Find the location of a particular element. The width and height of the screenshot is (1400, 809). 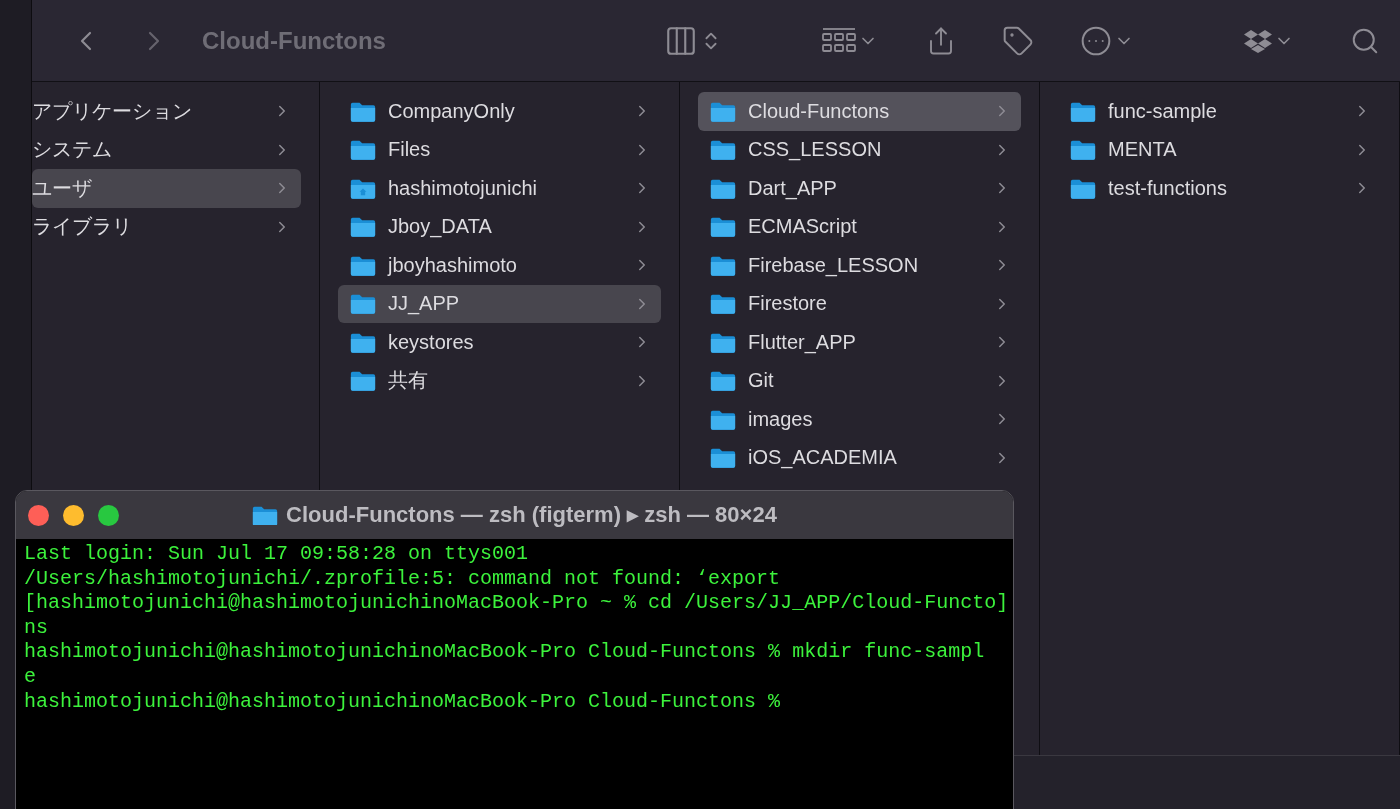

folder-item: Cloud-Functons is located at coordinates (859, 111).